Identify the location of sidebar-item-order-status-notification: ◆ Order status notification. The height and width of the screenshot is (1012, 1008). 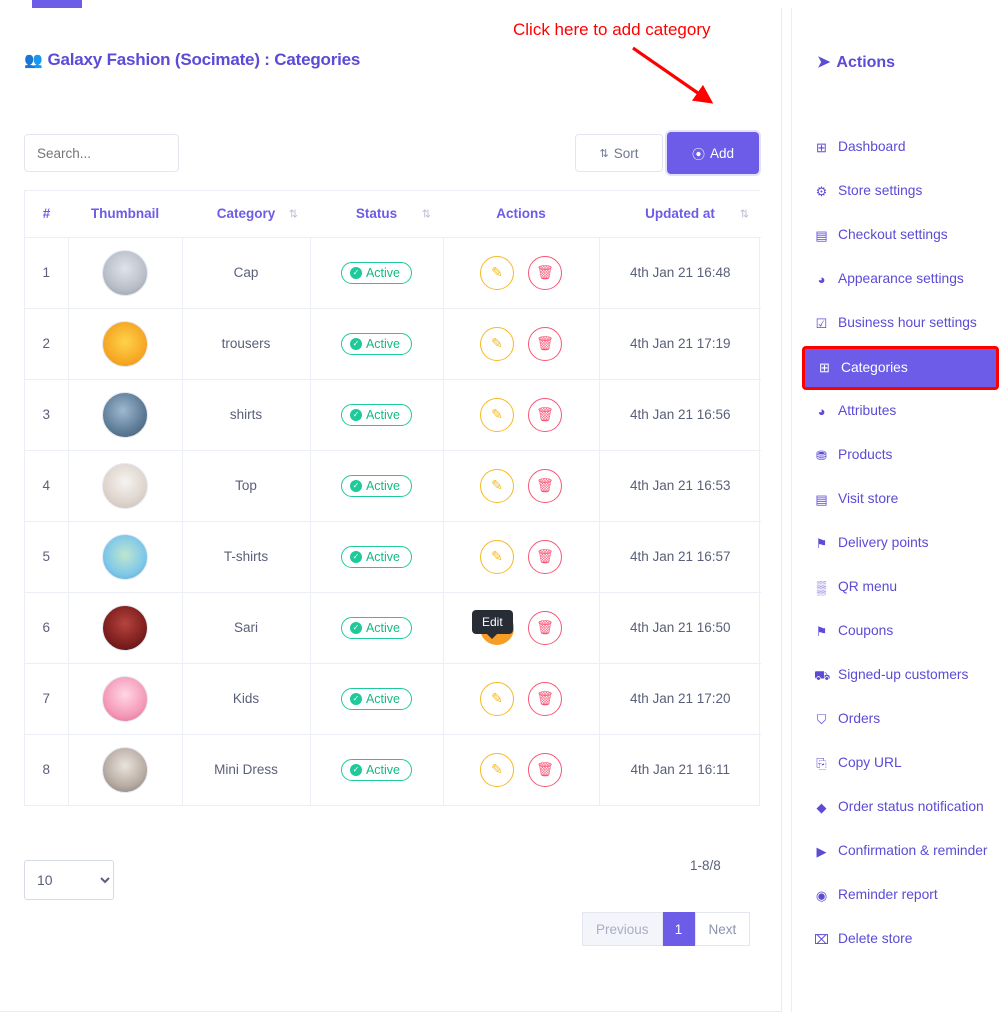
(900, 808).